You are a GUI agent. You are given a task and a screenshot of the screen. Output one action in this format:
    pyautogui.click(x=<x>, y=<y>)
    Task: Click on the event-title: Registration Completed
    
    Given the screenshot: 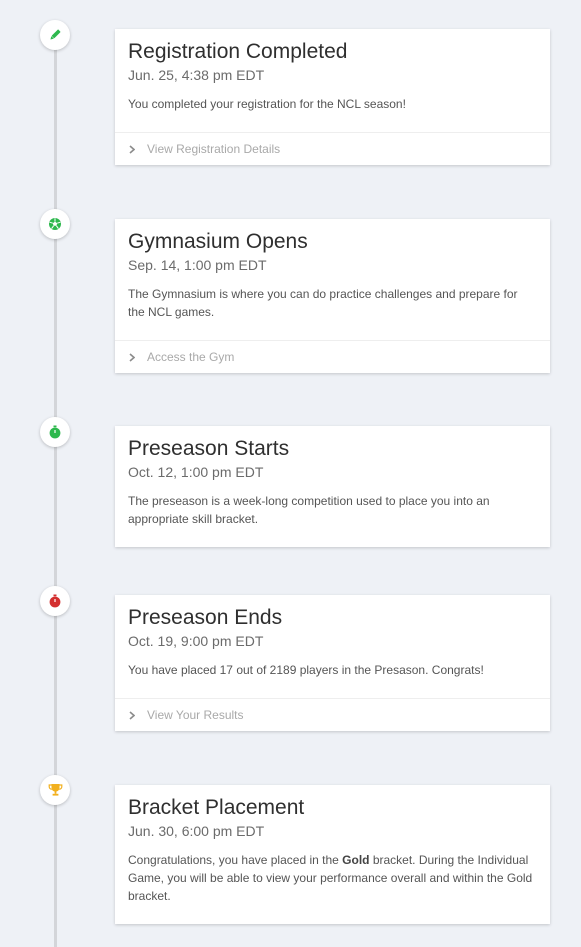 What is the action you would take?
    pyautogui.click(x=238, y=51)
    